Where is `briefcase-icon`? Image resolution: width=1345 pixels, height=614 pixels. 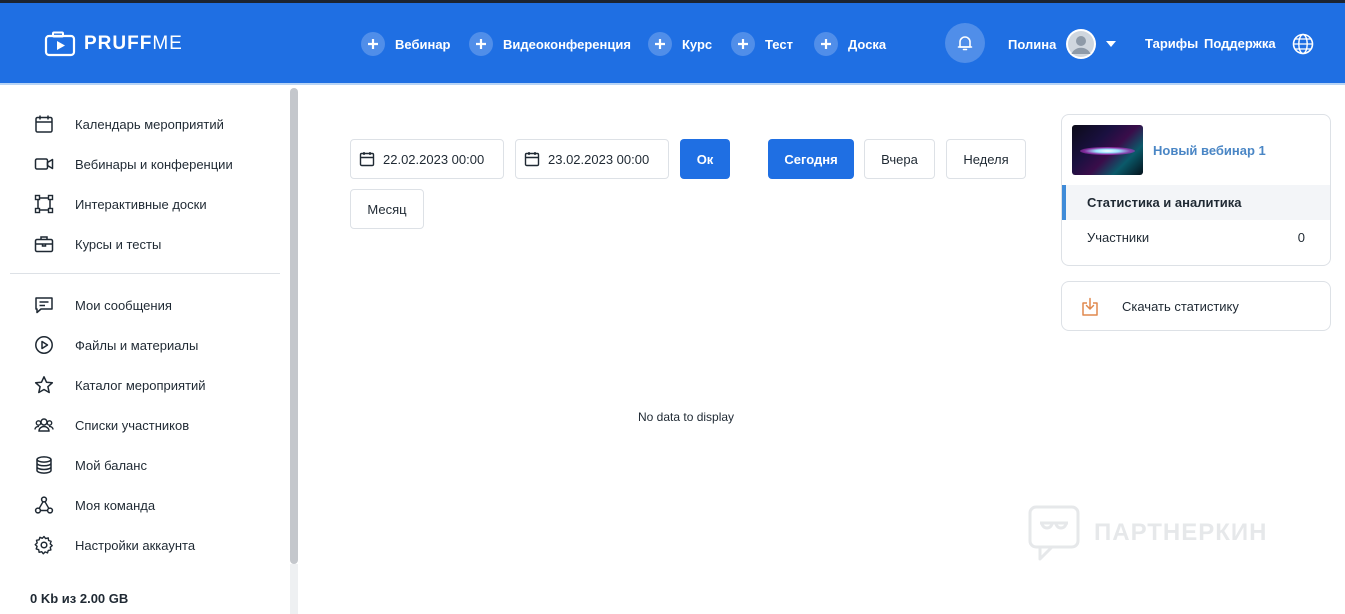
briefcase-icon is located at coordinates (44, 244).